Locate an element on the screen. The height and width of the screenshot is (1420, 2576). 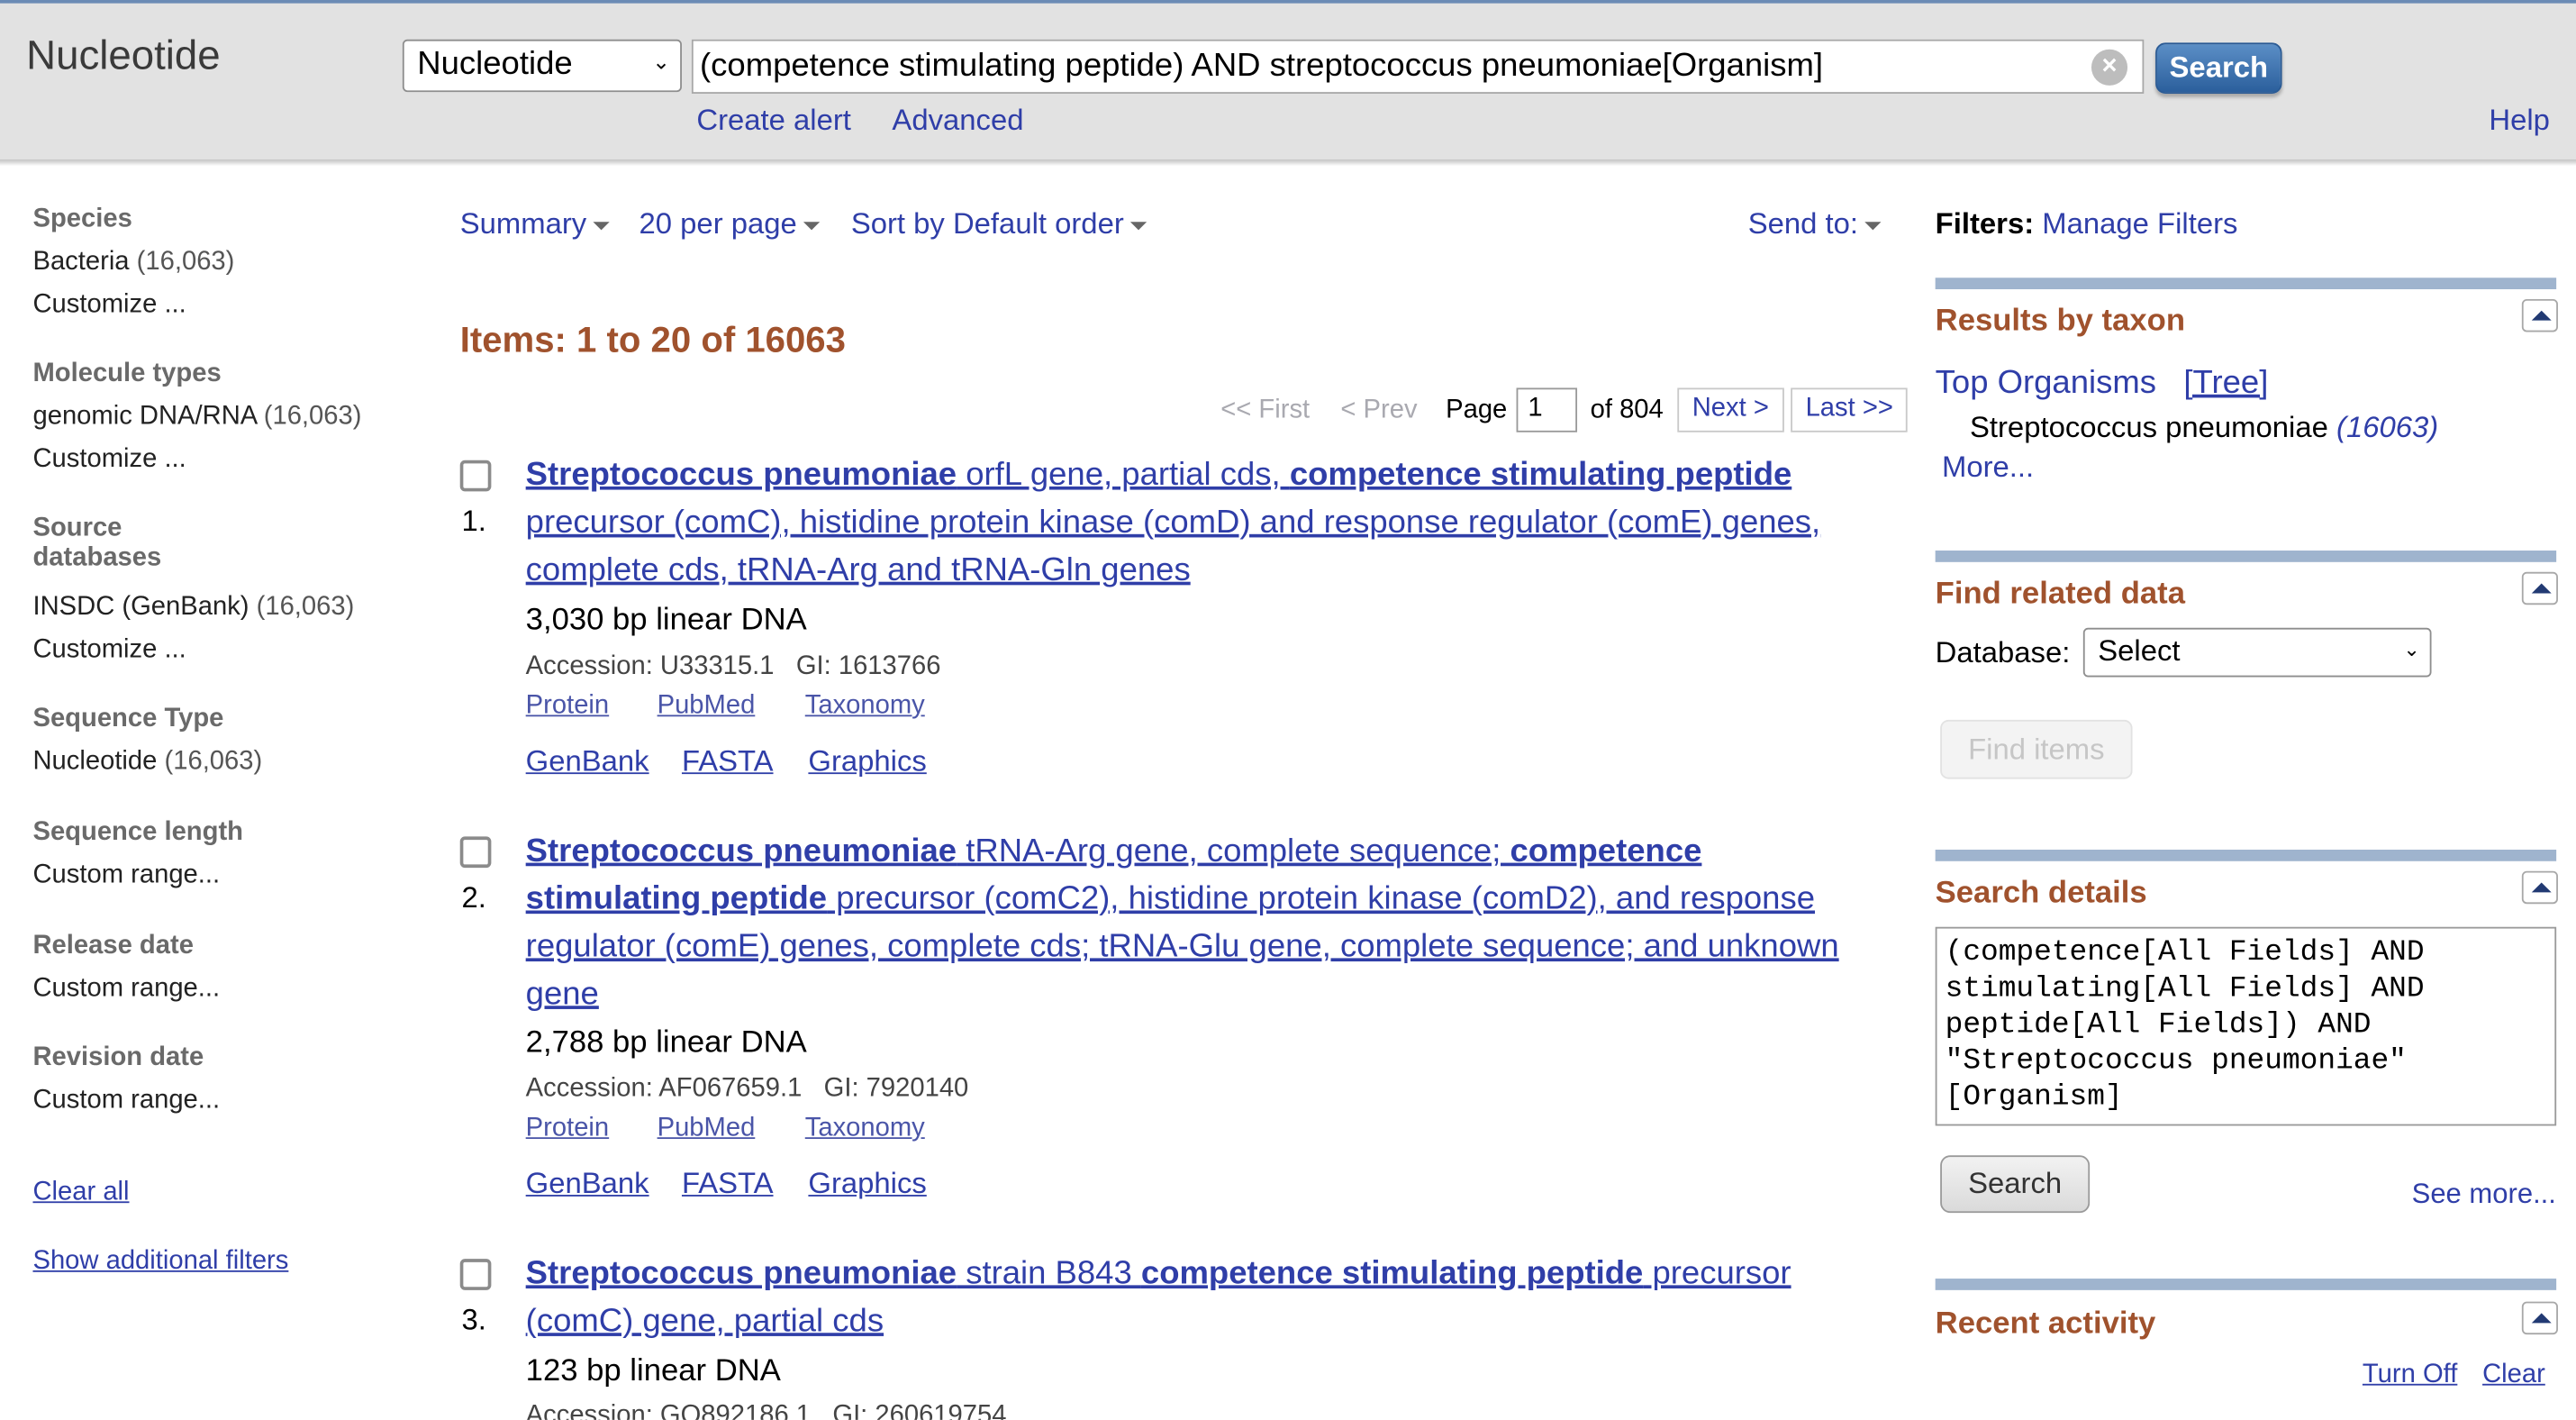
filters-label: Filters: is located at coordinates (1985, 224).